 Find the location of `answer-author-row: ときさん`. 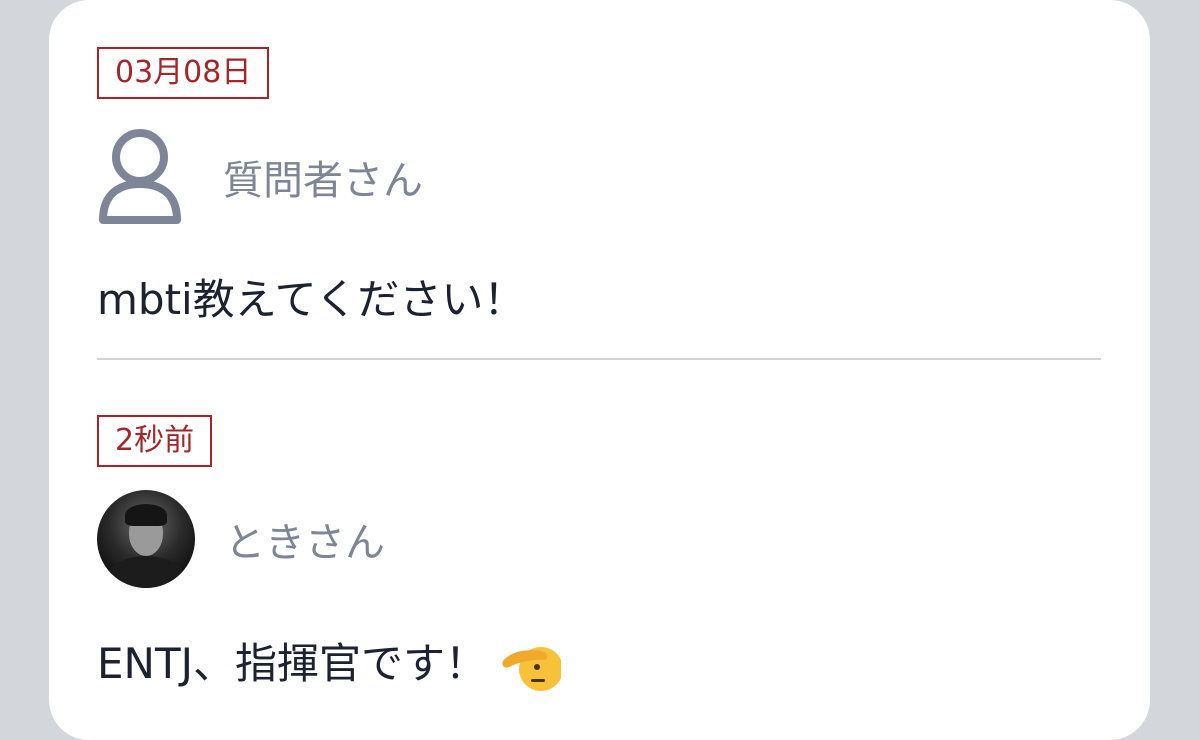

answer-author-row: ときさん is located at coordinates (241, 539).